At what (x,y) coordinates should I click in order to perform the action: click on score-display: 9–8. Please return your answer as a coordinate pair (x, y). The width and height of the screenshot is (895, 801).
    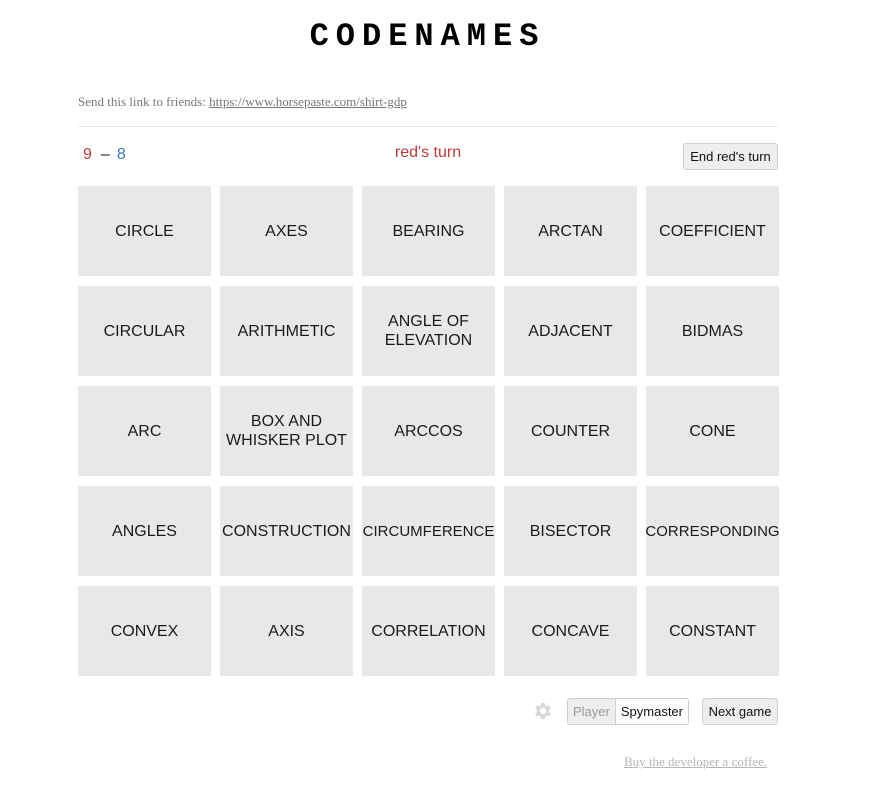
    Looking at the image, I should click on (104, 155).